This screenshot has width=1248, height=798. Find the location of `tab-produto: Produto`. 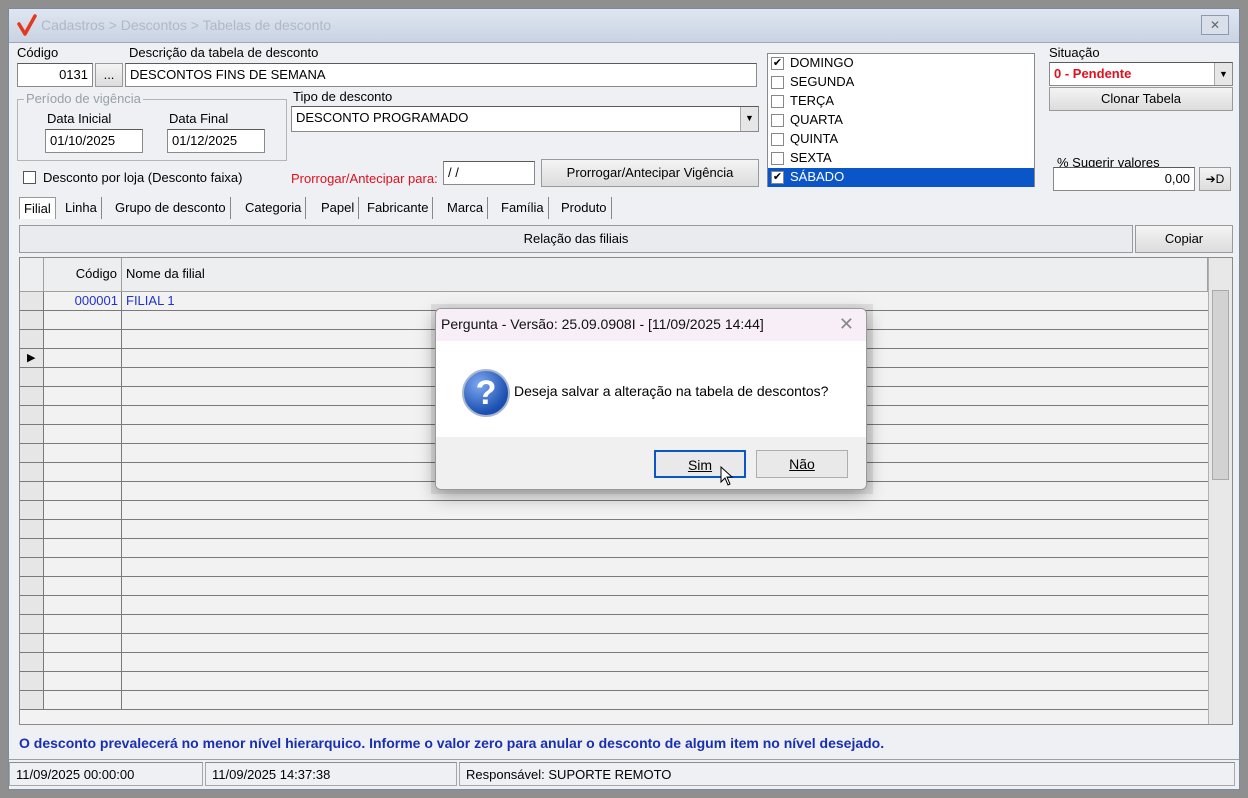

tab-produto: Produto is located at coordinates (584, 208).